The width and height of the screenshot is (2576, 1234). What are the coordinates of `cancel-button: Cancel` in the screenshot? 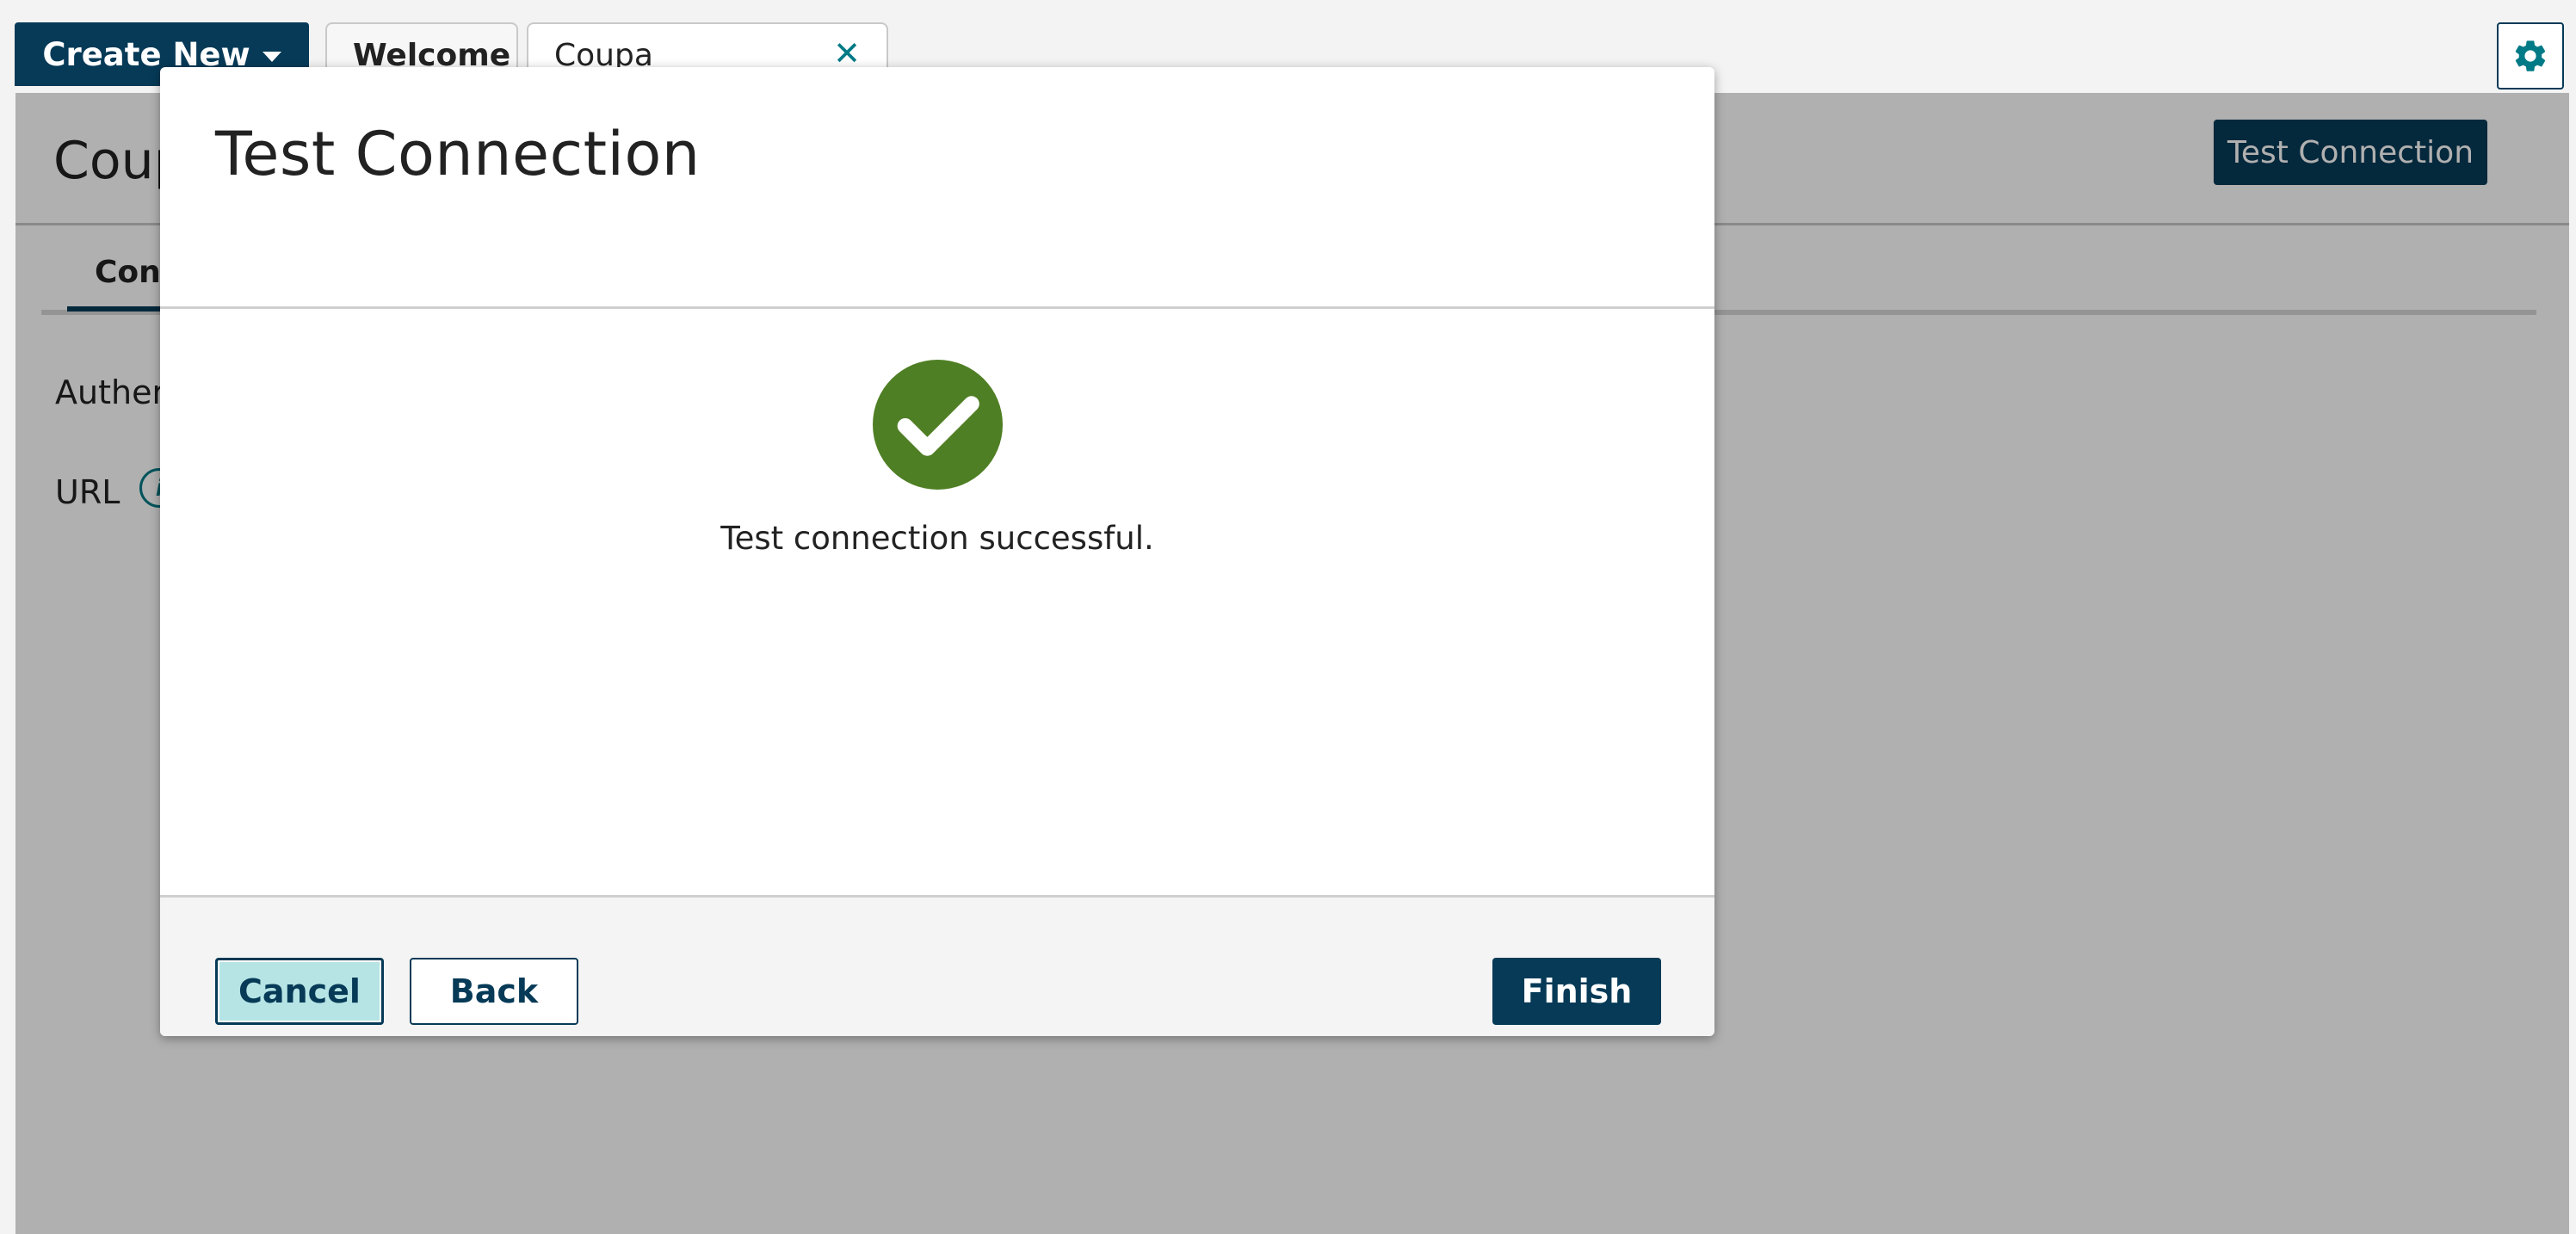 It's located at (299, 991).